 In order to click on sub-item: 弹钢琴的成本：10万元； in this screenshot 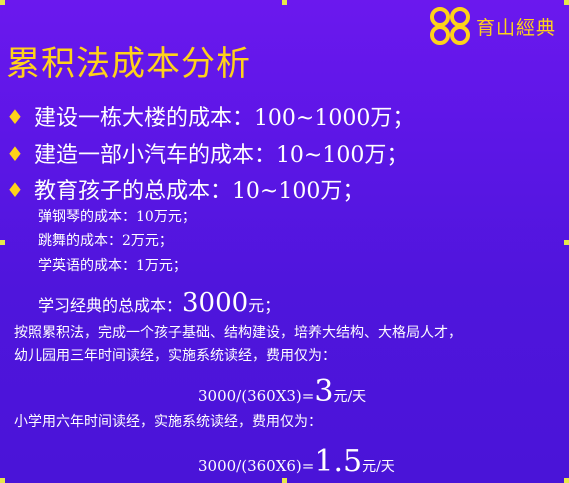, I will do `click(117, 217)`.